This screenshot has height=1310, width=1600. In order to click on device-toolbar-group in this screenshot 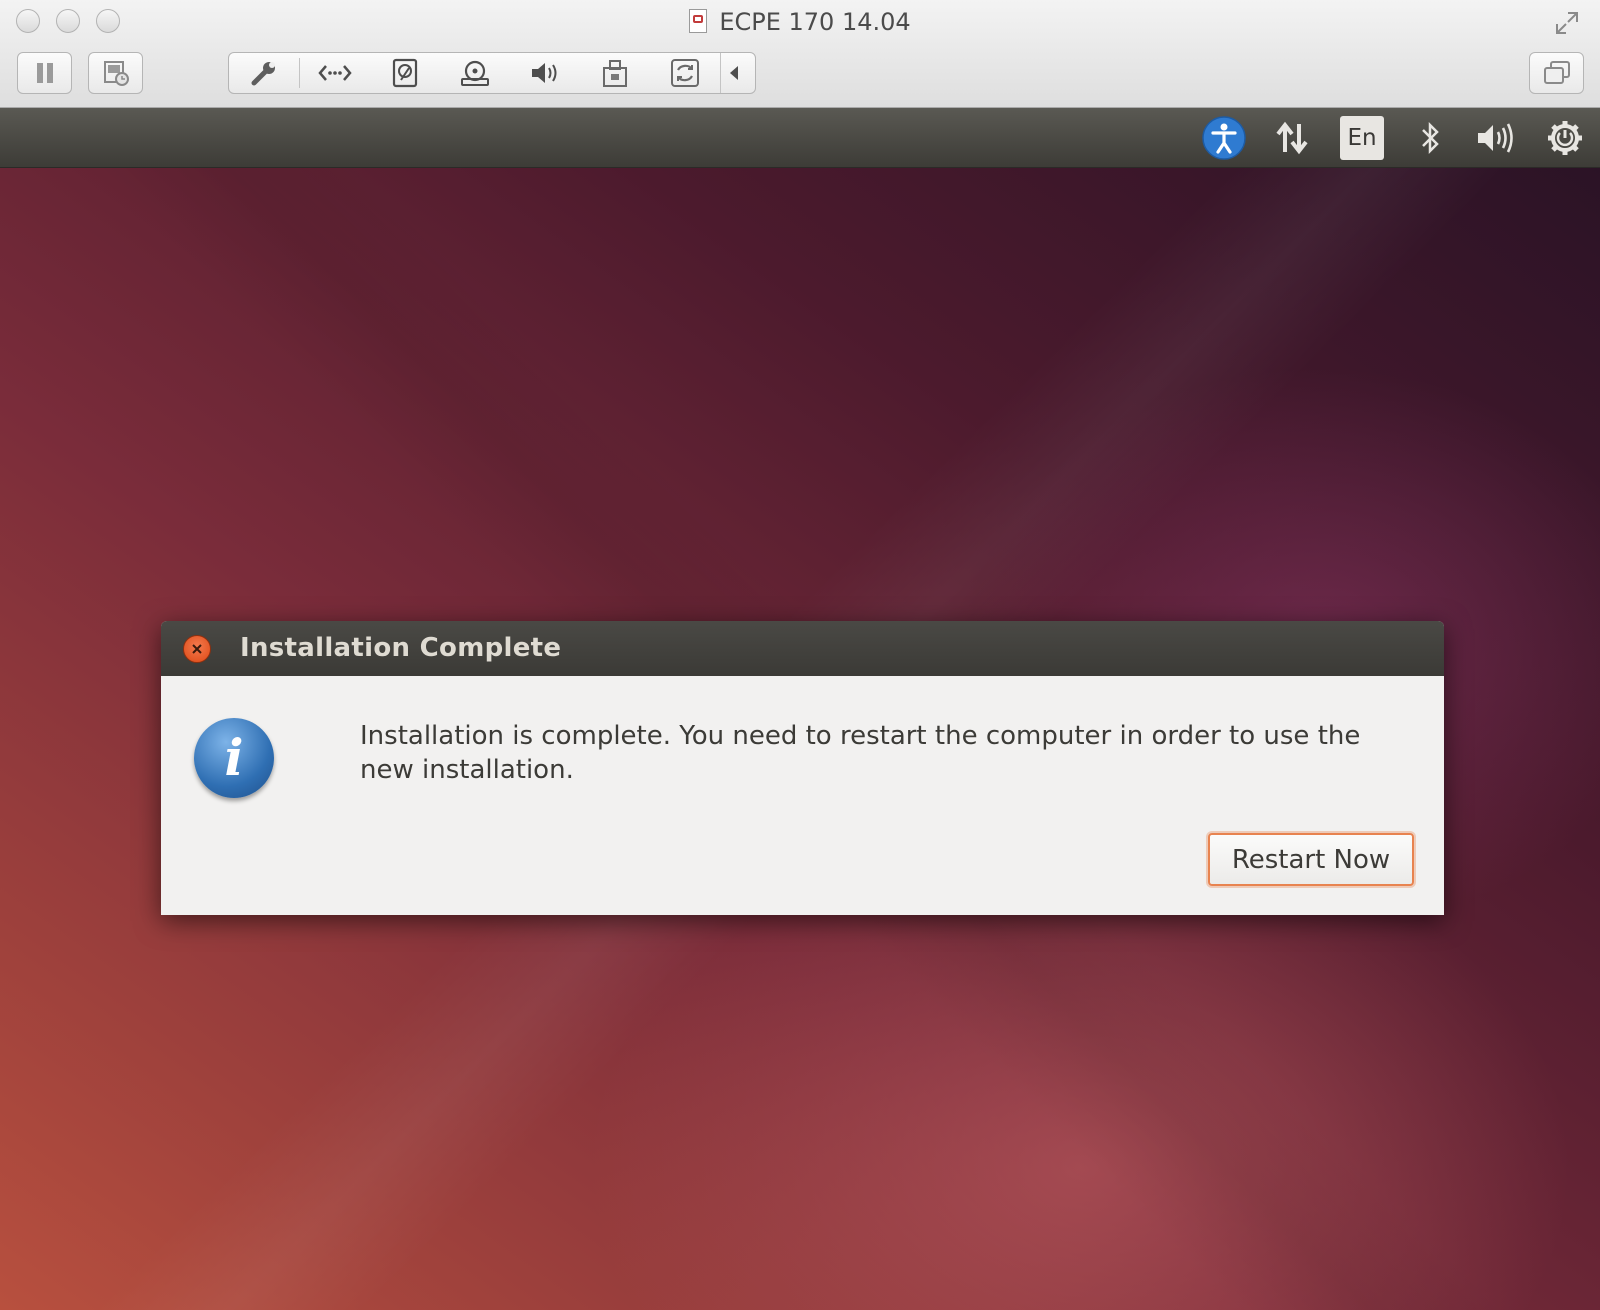, I will do `click(492, 73)`.